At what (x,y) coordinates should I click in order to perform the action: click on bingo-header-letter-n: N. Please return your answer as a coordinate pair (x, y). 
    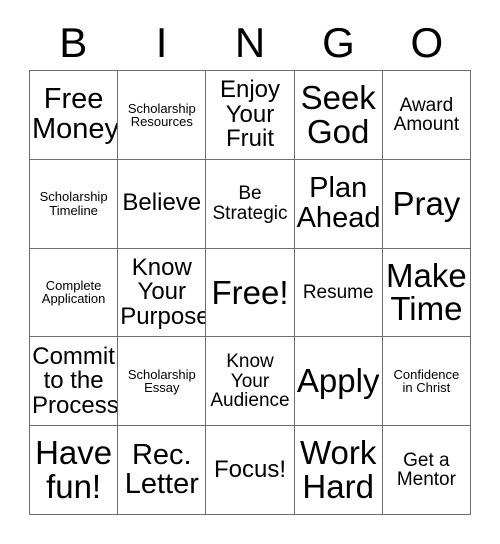
    Looking at the image, I should click on (250, 42).